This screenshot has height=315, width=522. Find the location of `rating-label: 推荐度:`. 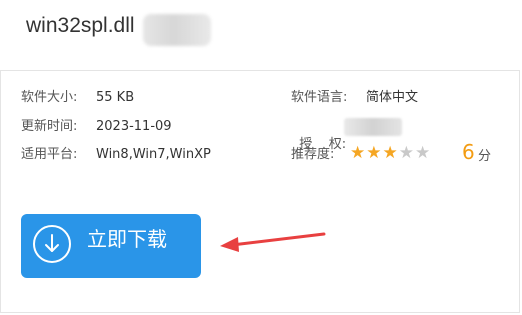

rating-label: 推荐度: is located at coordinates (313, 154).